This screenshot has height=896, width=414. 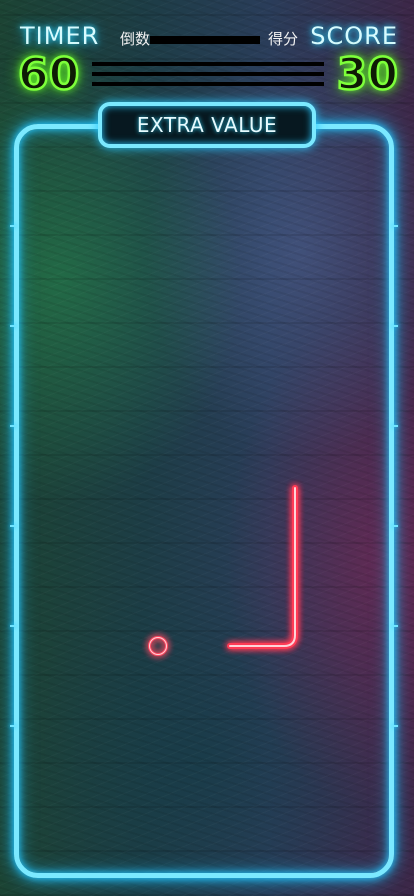 What do you see at coordinates (158, 646) in the screenshot?
I see `ball-ring-core` at bounding box center [158, 646].